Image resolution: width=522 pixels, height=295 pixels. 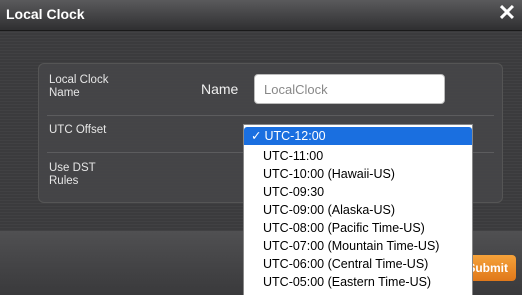 What do you see at coordinates (295, 136) in the screenshot?
I see `option-label: UTC-12:00` at bounding box center [295, 136].